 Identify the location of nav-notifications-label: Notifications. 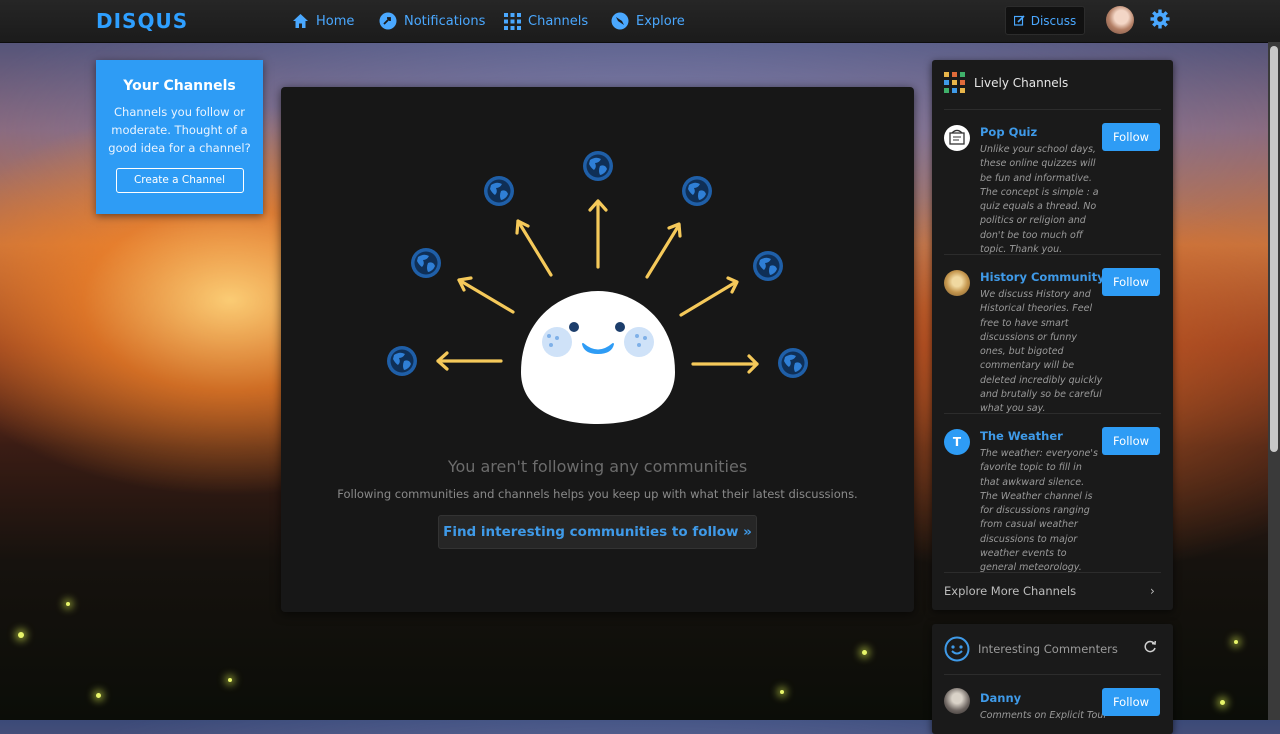
(445, 21).